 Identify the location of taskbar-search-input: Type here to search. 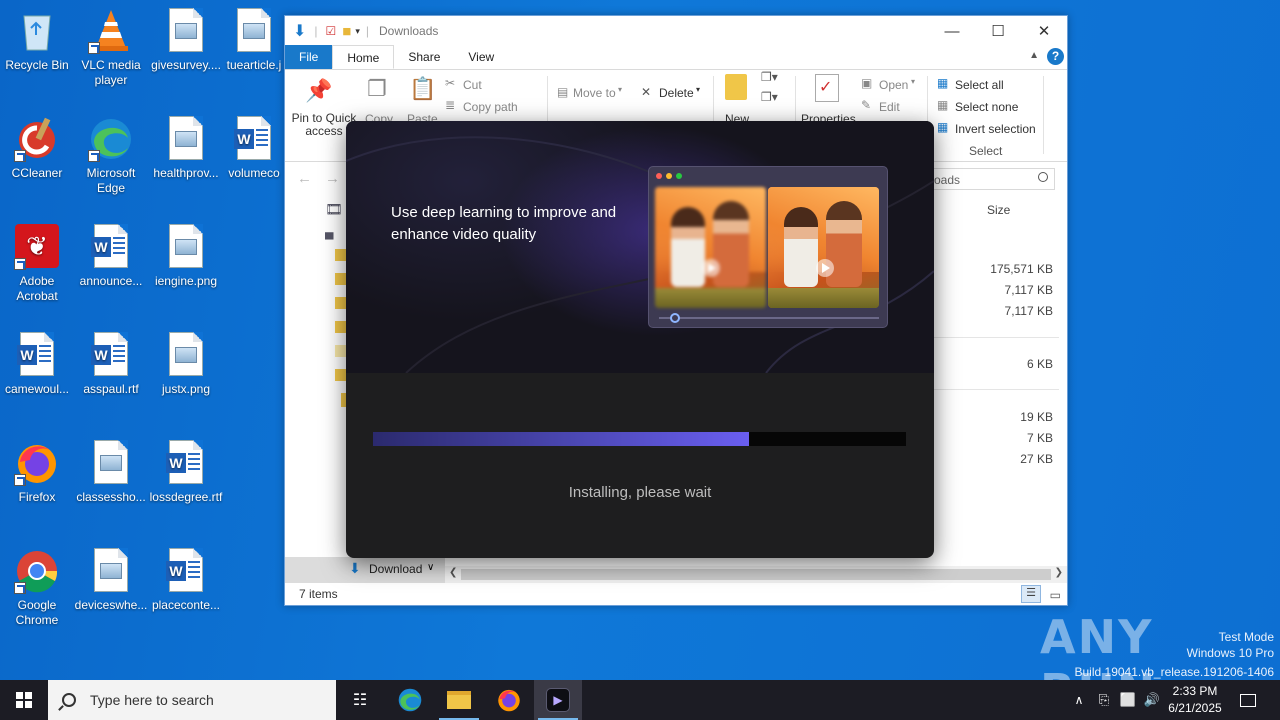
(152, 700).